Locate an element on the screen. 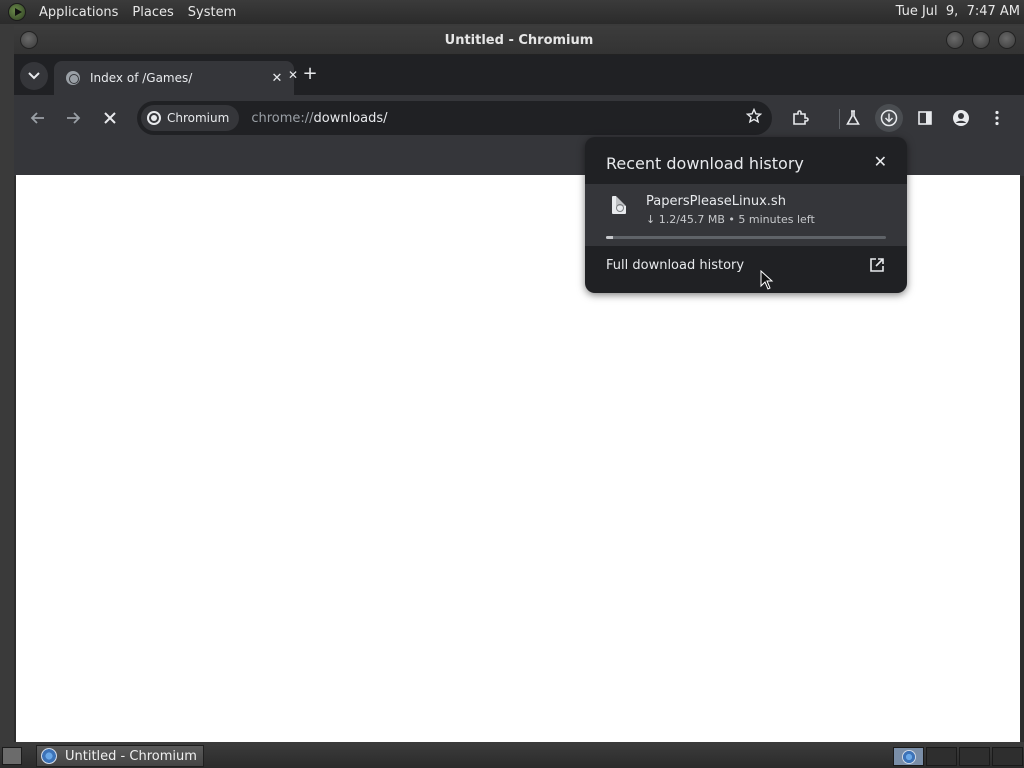 This screenshot has height=768, width=1024. back-arrow-icon is located at coordinates (37, 118).